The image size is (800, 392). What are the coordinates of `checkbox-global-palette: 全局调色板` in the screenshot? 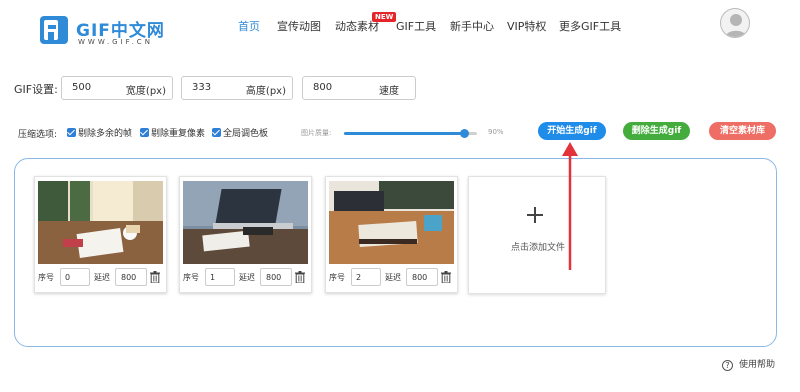 It's located at (240, 133).